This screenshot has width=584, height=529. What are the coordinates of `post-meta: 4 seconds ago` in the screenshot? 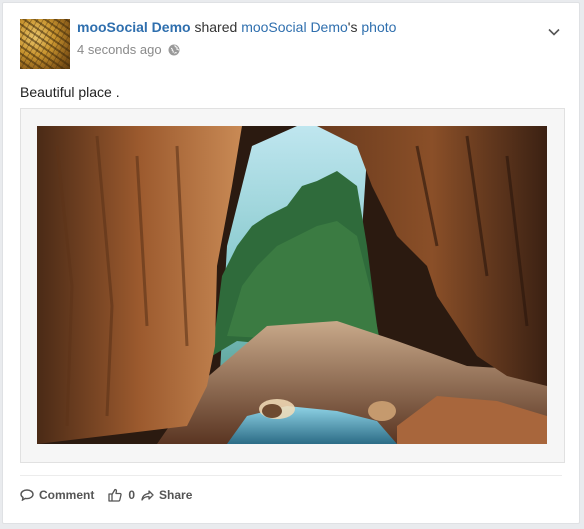 It's located at (128, 49).